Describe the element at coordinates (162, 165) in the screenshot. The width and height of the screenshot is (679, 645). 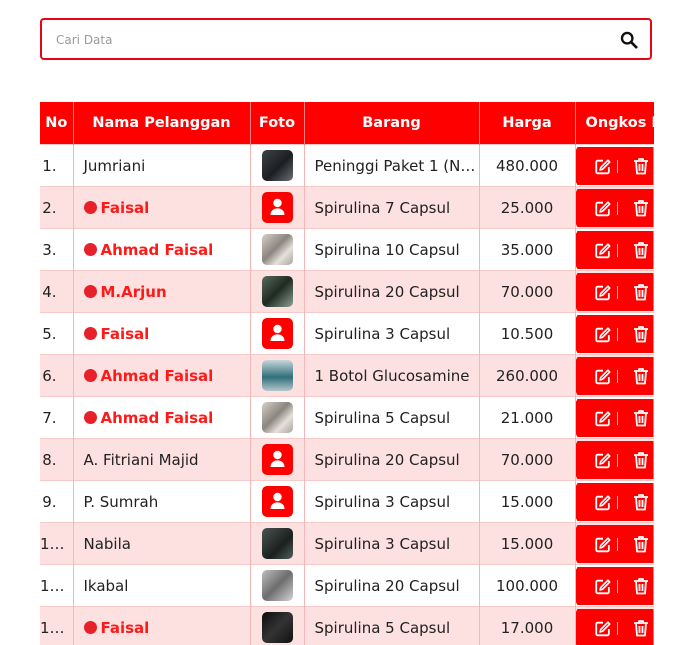
I see `cell-nama-pelanggan: Jumriani` at that location.